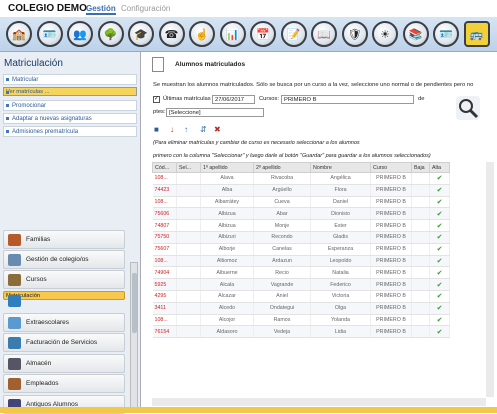 The height and width of the screenshot is (414, 497). Describe the element at coordinates (340, 167) in the screenshot. I see `column-header: Nombre` at that location.